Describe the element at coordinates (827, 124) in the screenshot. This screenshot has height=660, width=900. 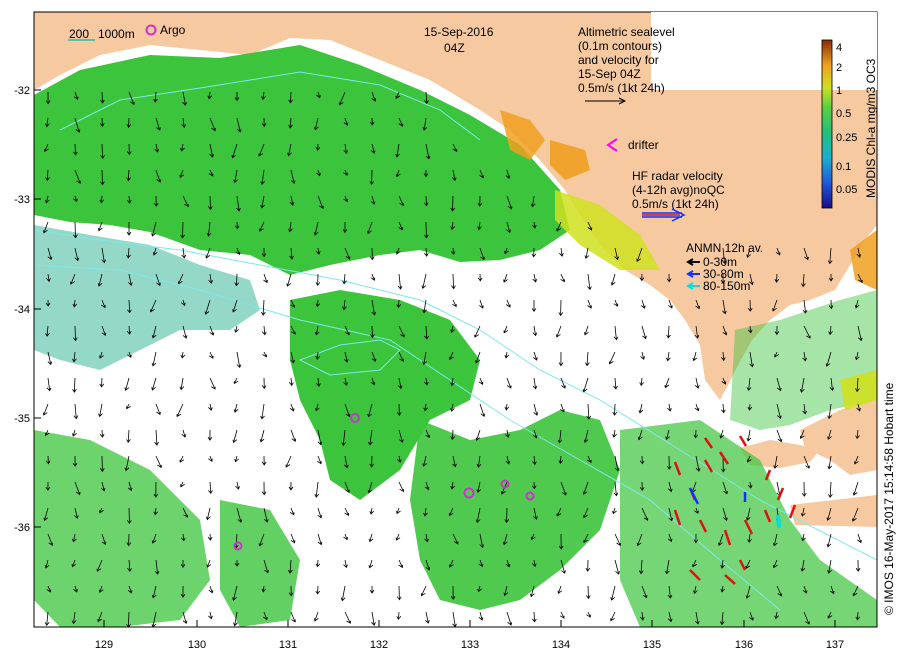
I see `colorbar-gradient` at that location.